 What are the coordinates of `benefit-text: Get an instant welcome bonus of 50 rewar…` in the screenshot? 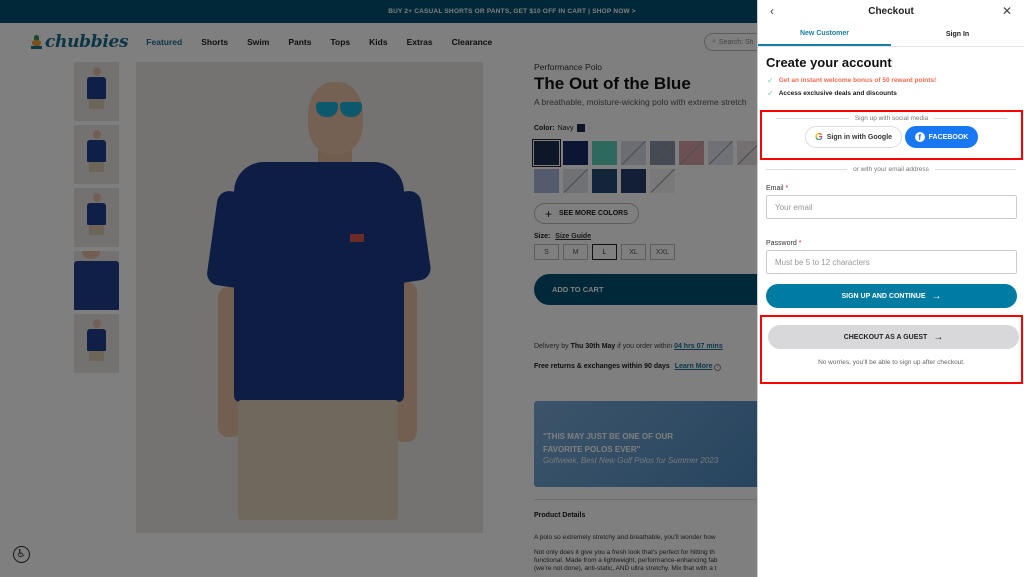 It's located at (857, 80).